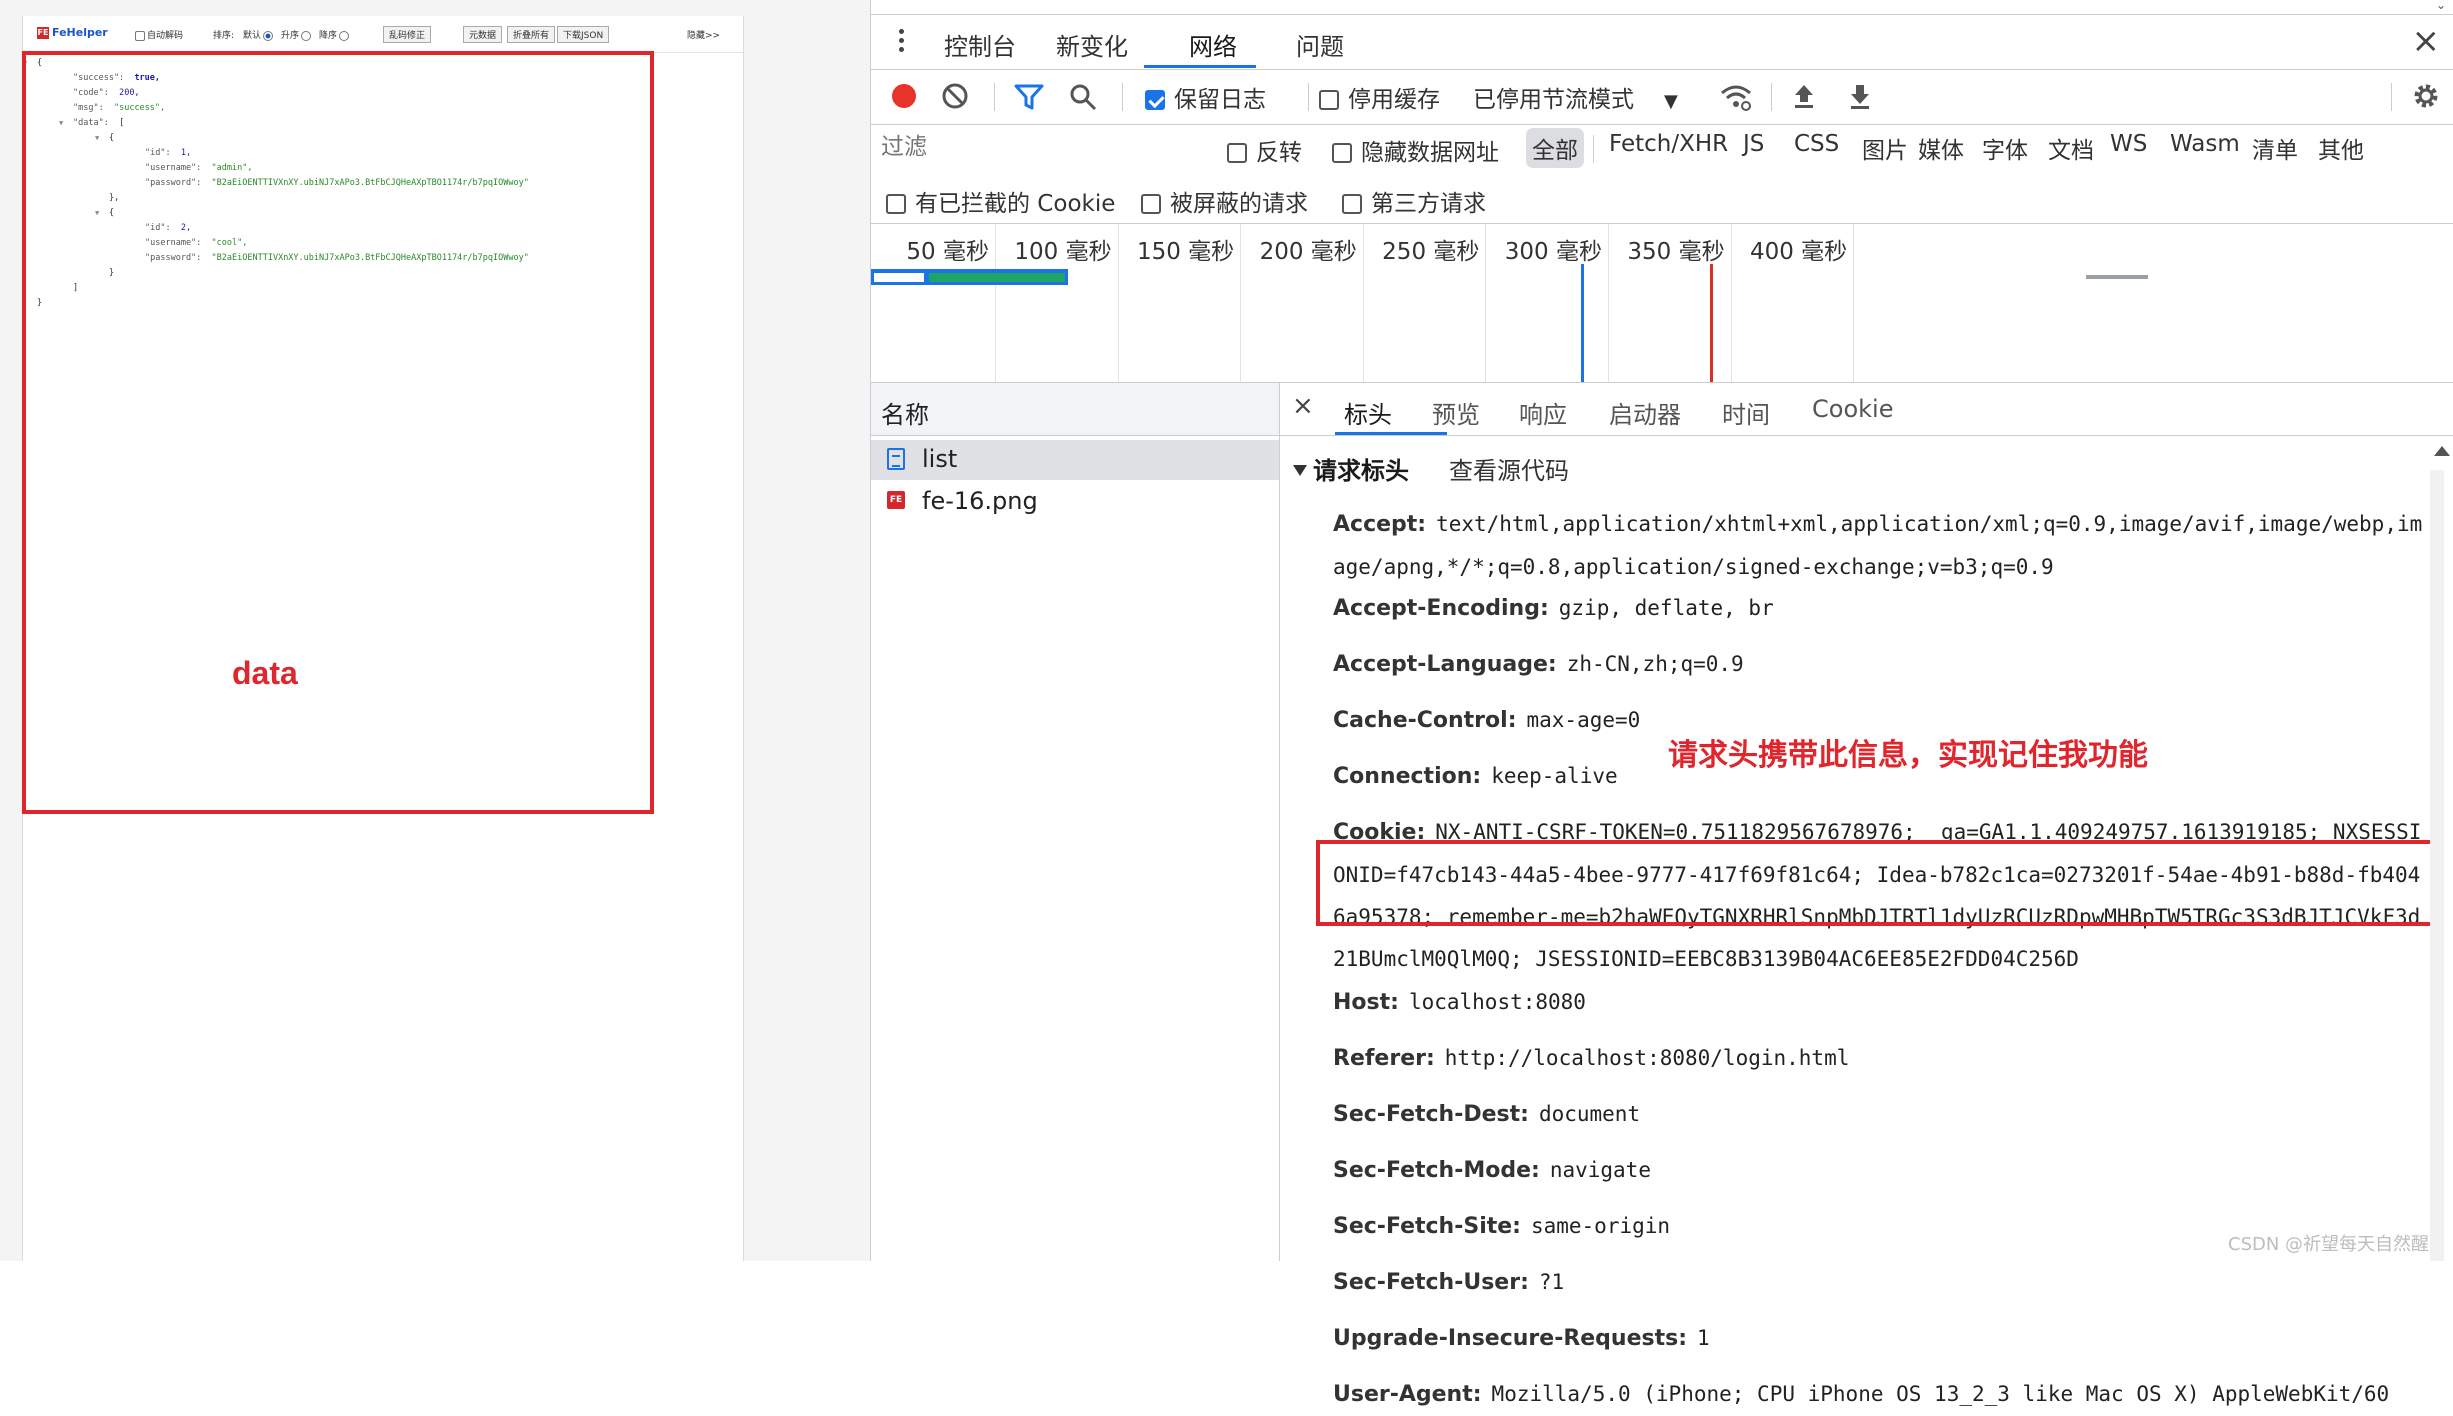  I want to click on settings-gear-icon, so click(2426, 96).